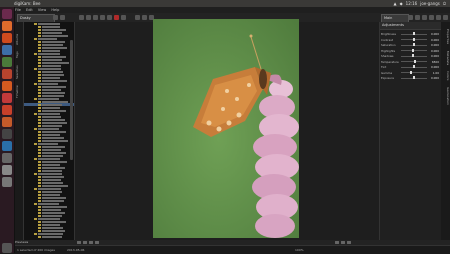 The width and height of the screenshot is (450, 254). I want to click on right-sidebar-tabs: Properties Metadata Colors Geolocation, so click(445, 131).